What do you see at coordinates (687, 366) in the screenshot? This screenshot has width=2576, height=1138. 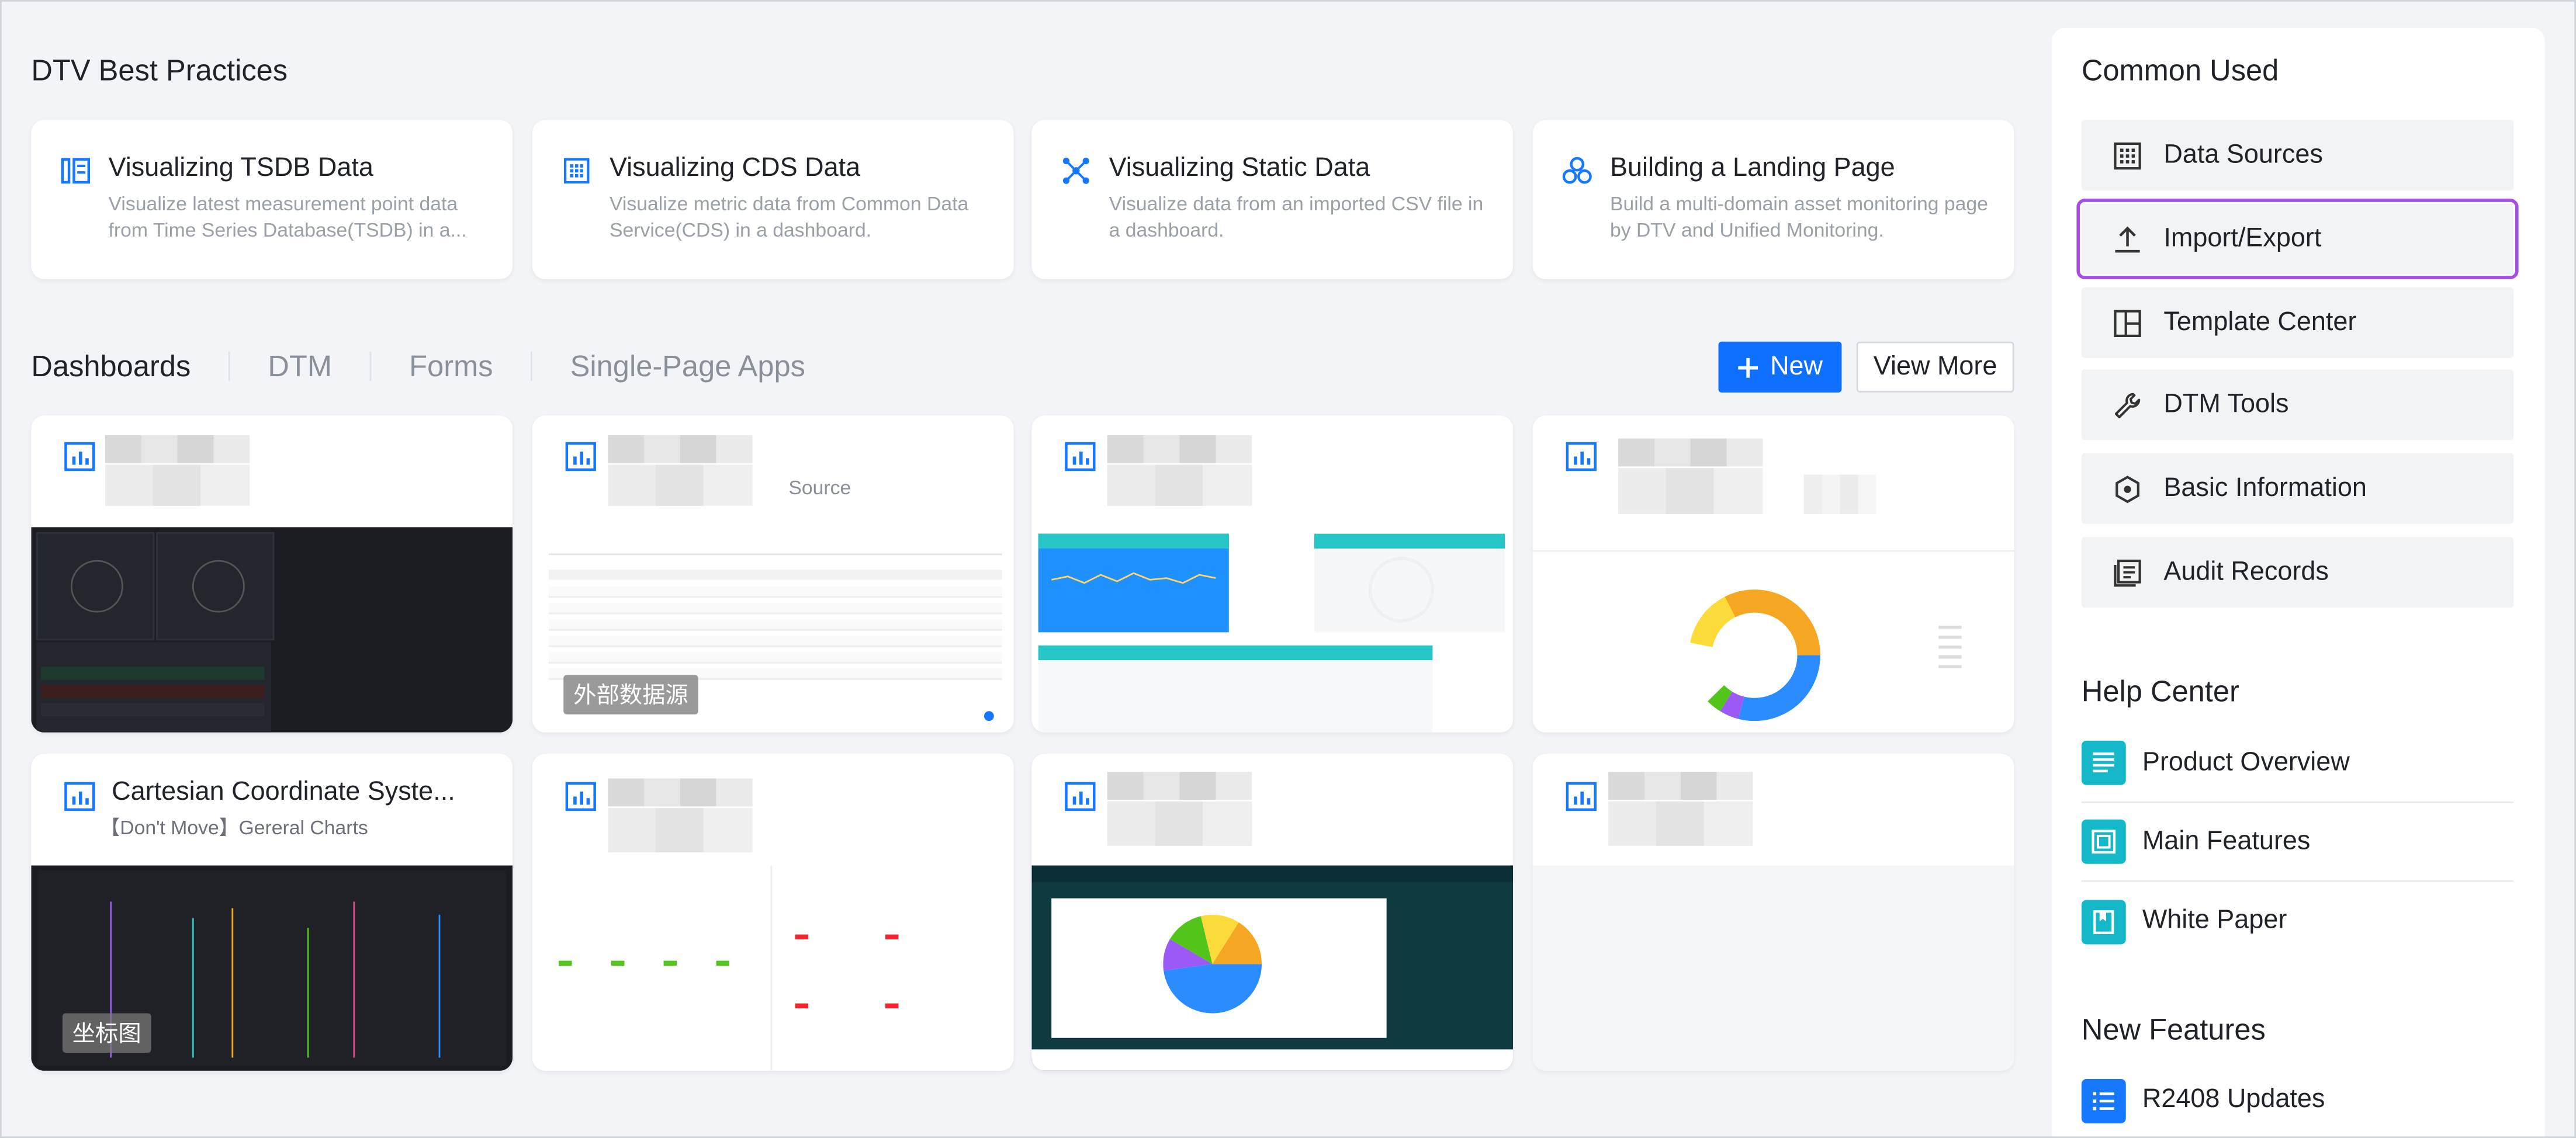 I see `tab-single-page-apps: Single-Page Apps` at bounding box center [687, 366].